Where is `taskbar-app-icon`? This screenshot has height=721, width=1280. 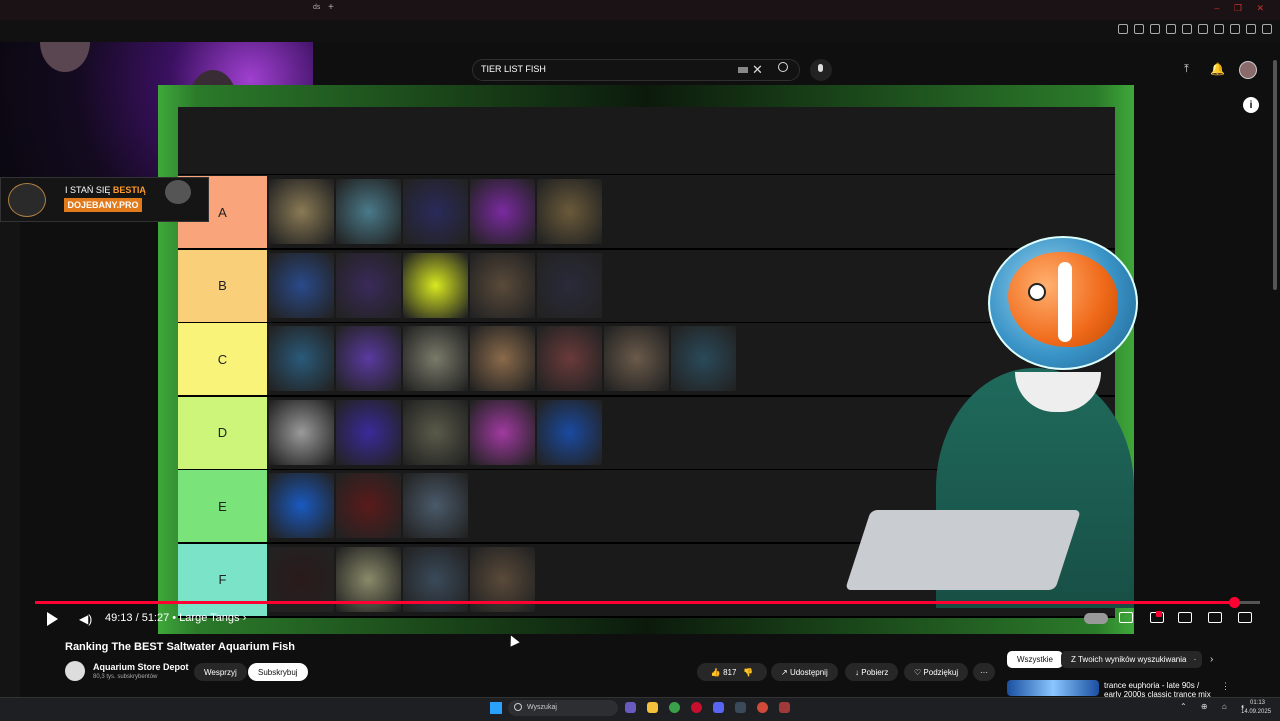
taskbar-app-icon is located at coordinates (740, 707).